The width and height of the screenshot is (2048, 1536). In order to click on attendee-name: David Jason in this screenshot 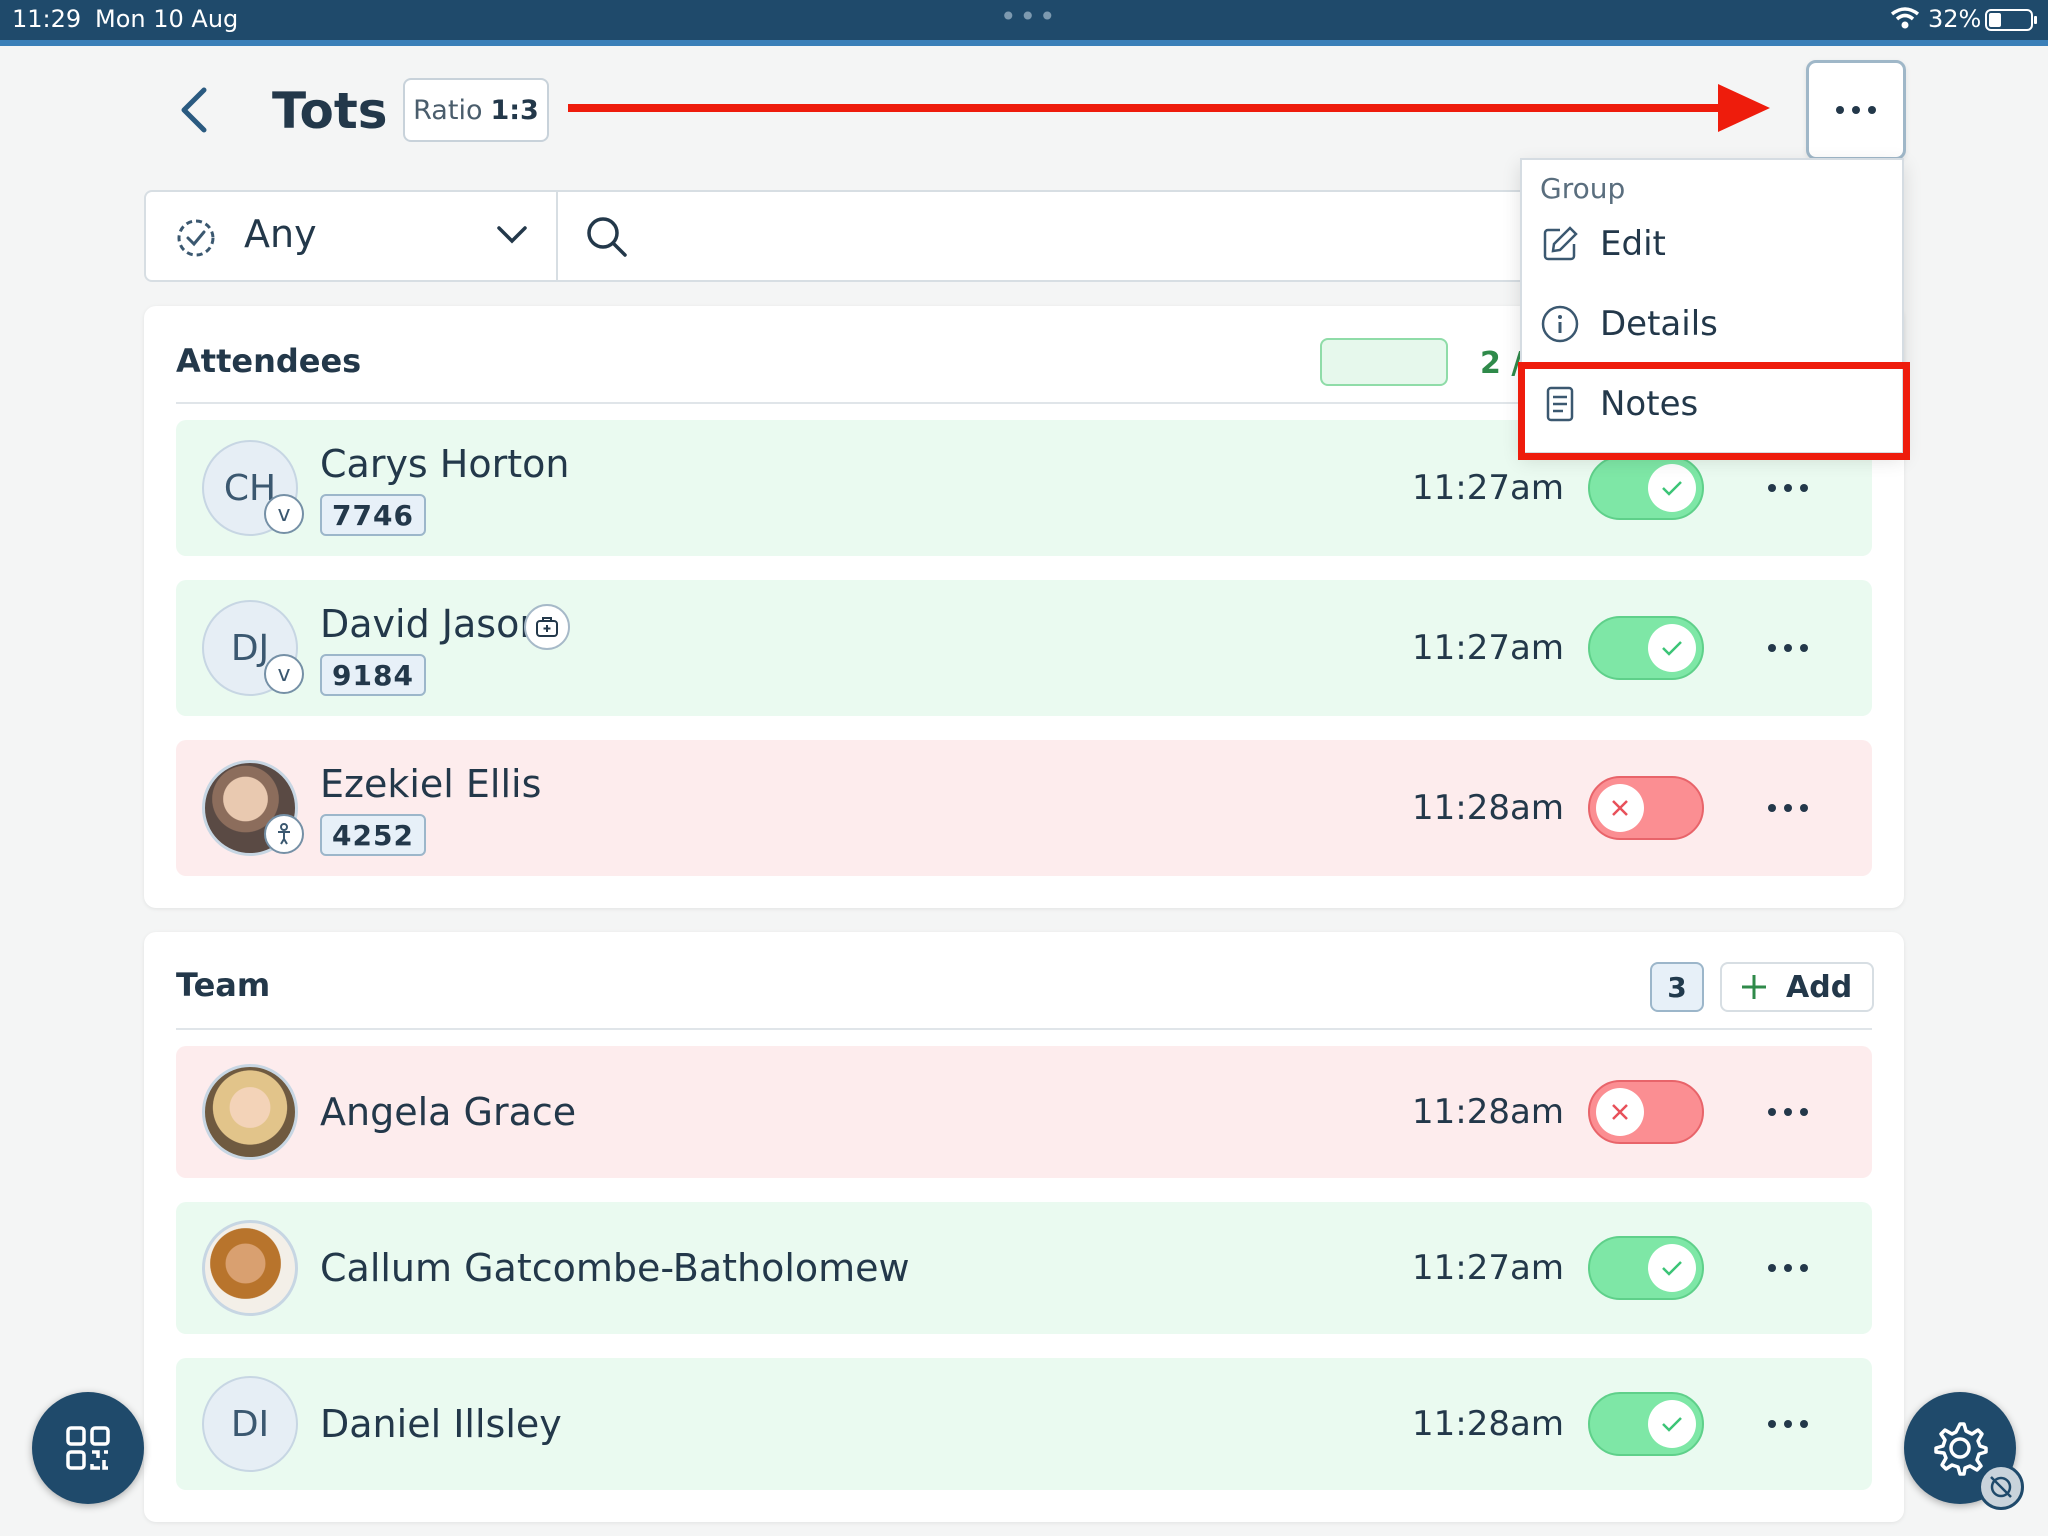, I will do `click(432, 624)`.